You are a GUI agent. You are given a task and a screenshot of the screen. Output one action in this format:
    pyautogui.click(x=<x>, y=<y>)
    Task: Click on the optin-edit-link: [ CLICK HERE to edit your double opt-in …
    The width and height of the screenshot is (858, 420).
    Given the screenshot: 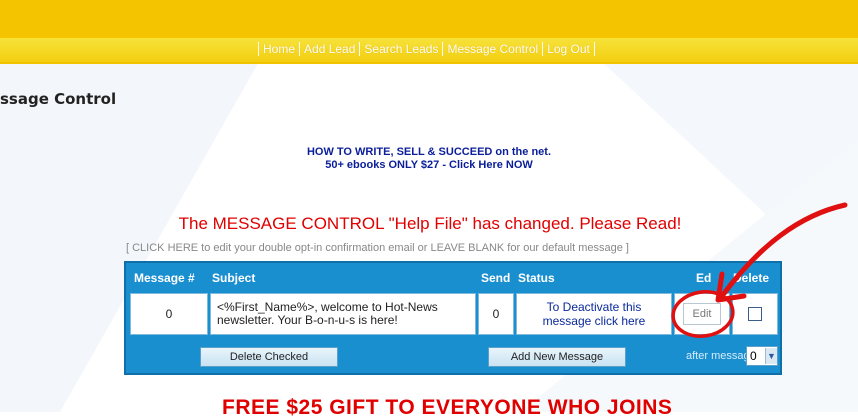 What is the action you would take?
    pyautogui.click(x=446, y=248)
    